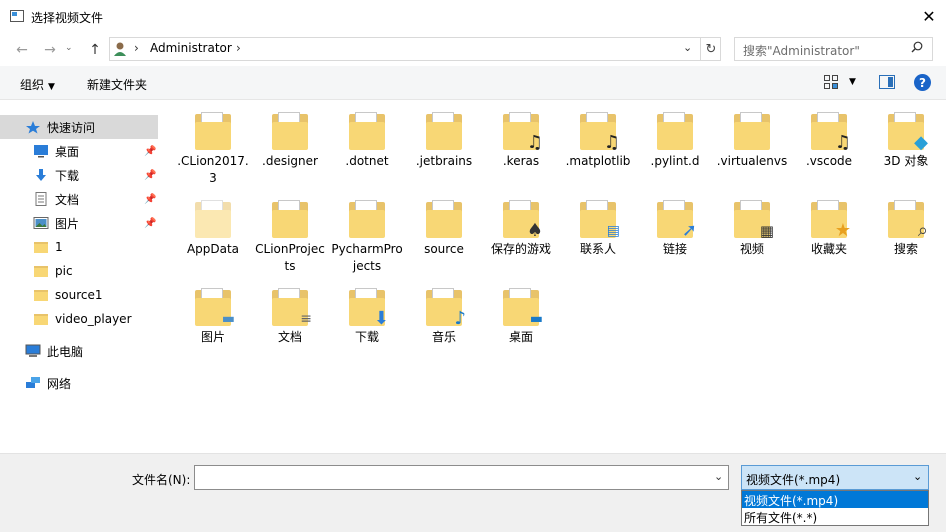 The image size is (946, 532). Describe the element at coordinates (215, 307) in the screenshot. I see `pictures-folder-icon: ▬` at that location.